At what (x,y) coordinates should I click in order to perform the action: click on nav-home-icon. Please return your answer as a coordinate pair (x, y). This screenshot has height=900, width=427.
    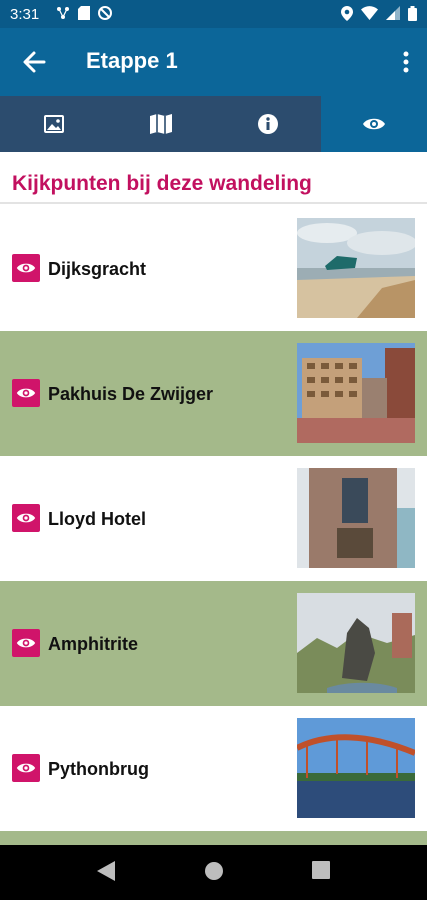
    Looking at the image, I should click on (214, 871).